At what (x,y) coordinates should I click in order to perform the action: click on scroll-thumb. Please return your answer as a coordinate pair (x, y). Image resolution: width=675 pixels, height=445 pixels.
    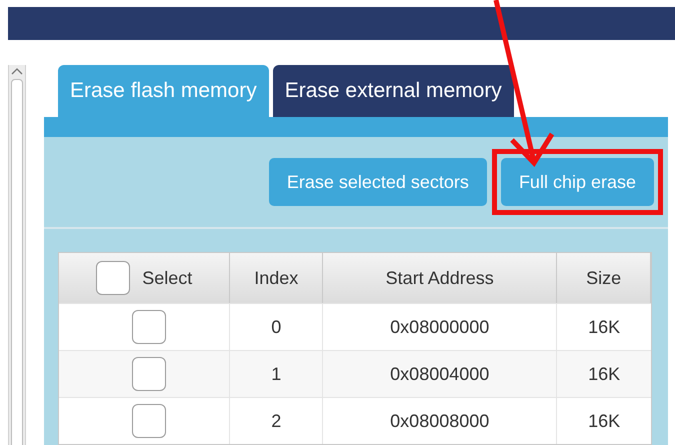
    Looking at the image, I should click on (17, 262).